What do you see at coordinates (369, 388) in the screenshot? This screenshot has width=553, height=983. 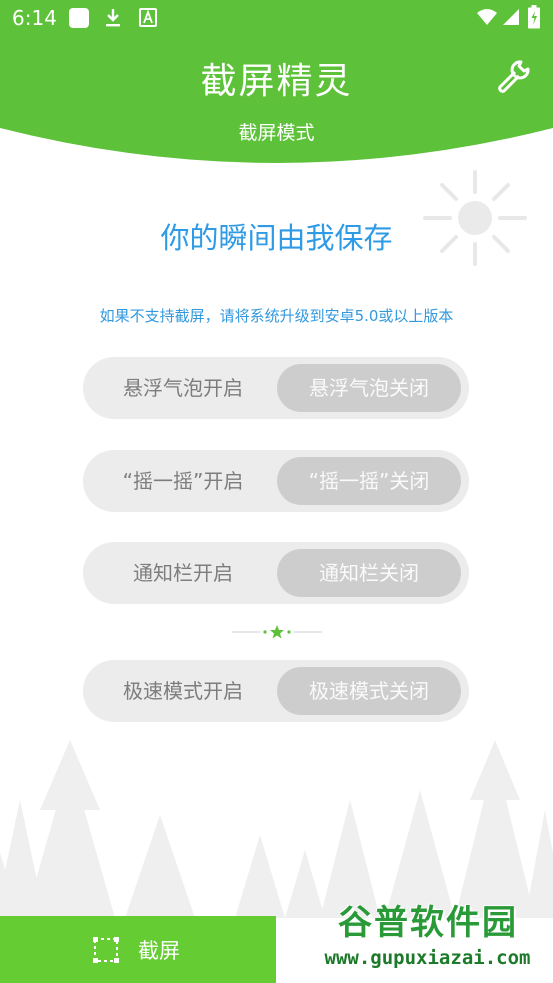 I see `floating-bubble-off-button: 悬浮气泡关闭` at bounding box center [369, 388].